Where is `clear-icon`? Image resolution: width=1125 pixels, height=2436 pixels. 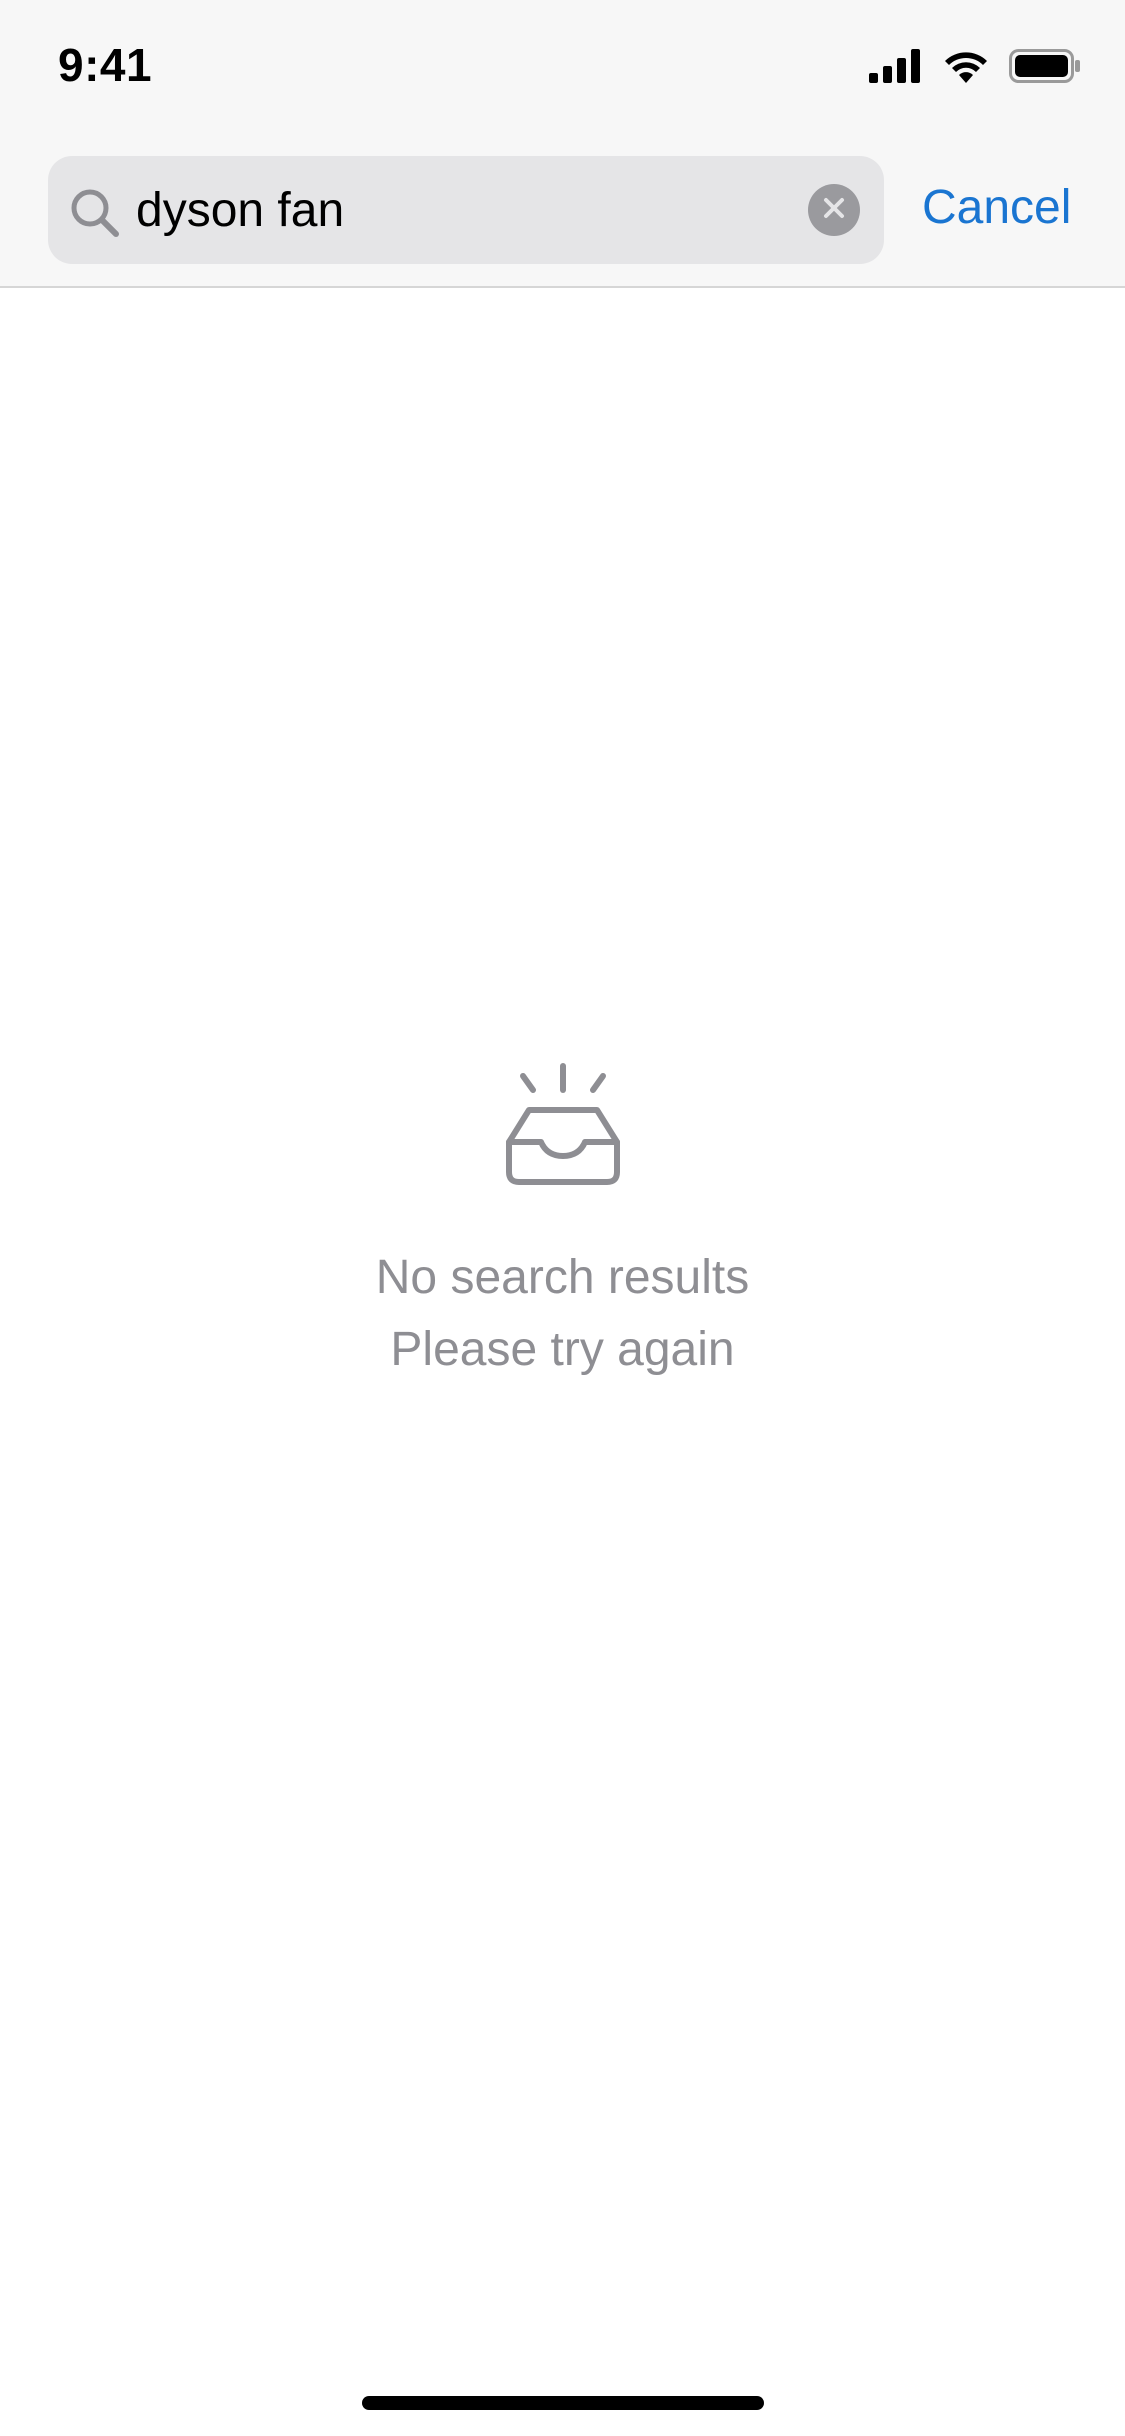
clear-icon is located at coordinates (834, 210).